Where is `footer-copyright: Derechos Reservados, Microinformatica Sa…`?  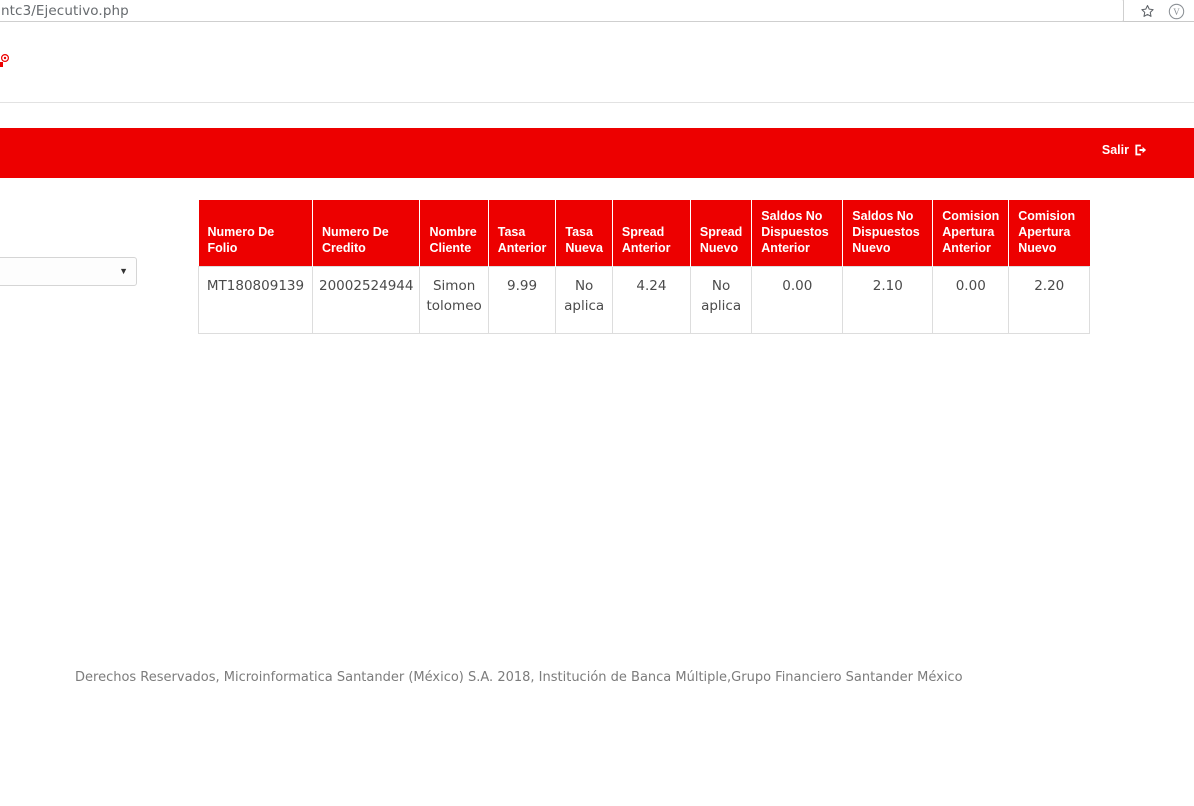 footer-copyright: Derechos Reservados, Microinformatica Sa… is located at coordinates (519, 677).